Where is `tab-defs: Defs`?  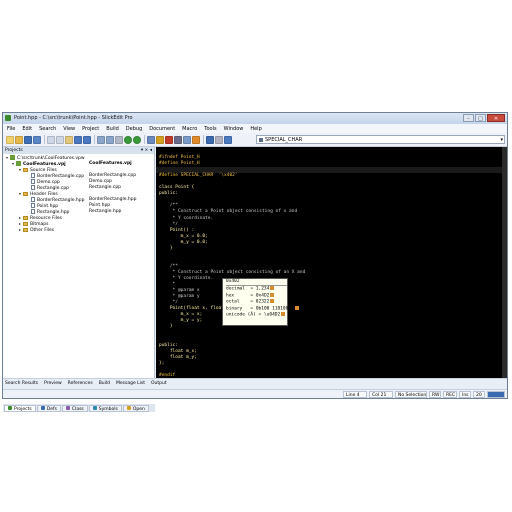 tab-defs: Defs is located at coordinates (48, 408).